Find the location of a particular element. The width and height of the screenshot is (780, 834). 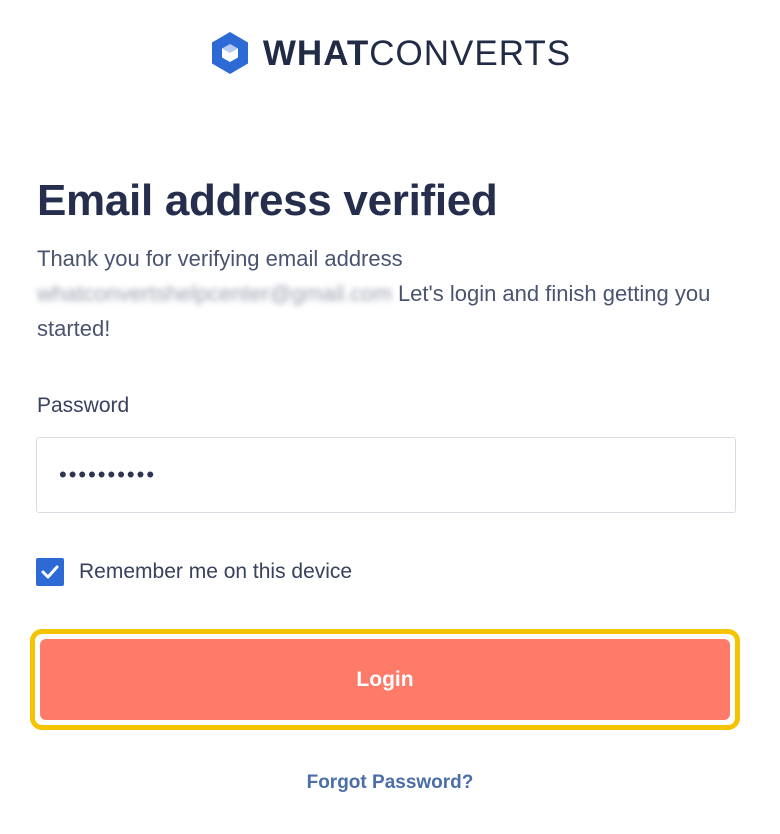

whatconverts-logo-icon is located at coordinates (229, 53).